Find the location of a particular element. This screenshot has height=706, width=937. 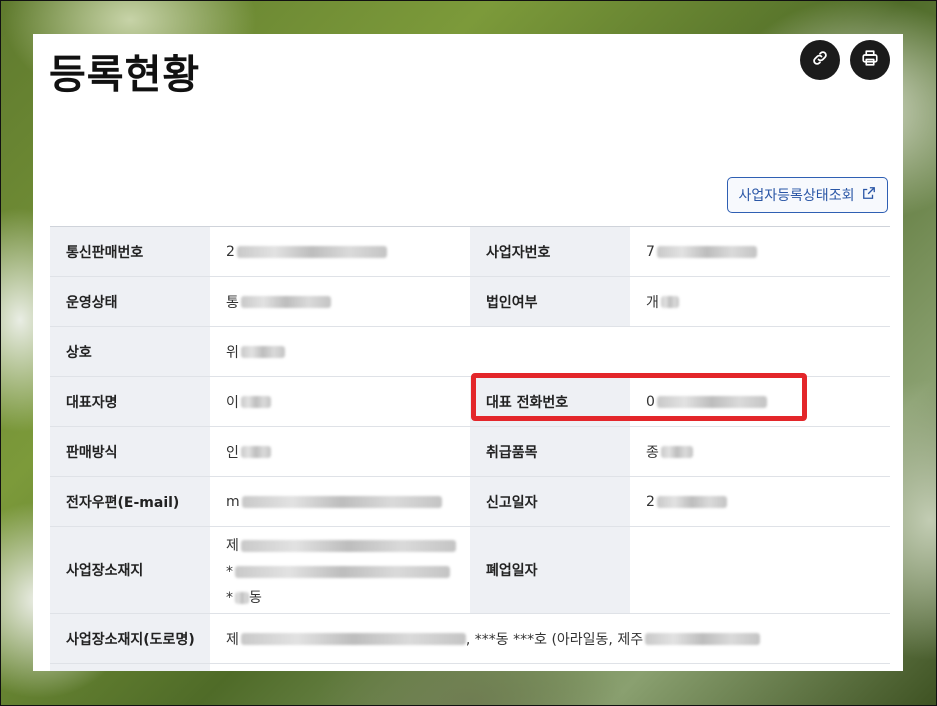

table-row: 전자우편(E-mail) m 신고일자 2 is located at coordinates (470, 502).